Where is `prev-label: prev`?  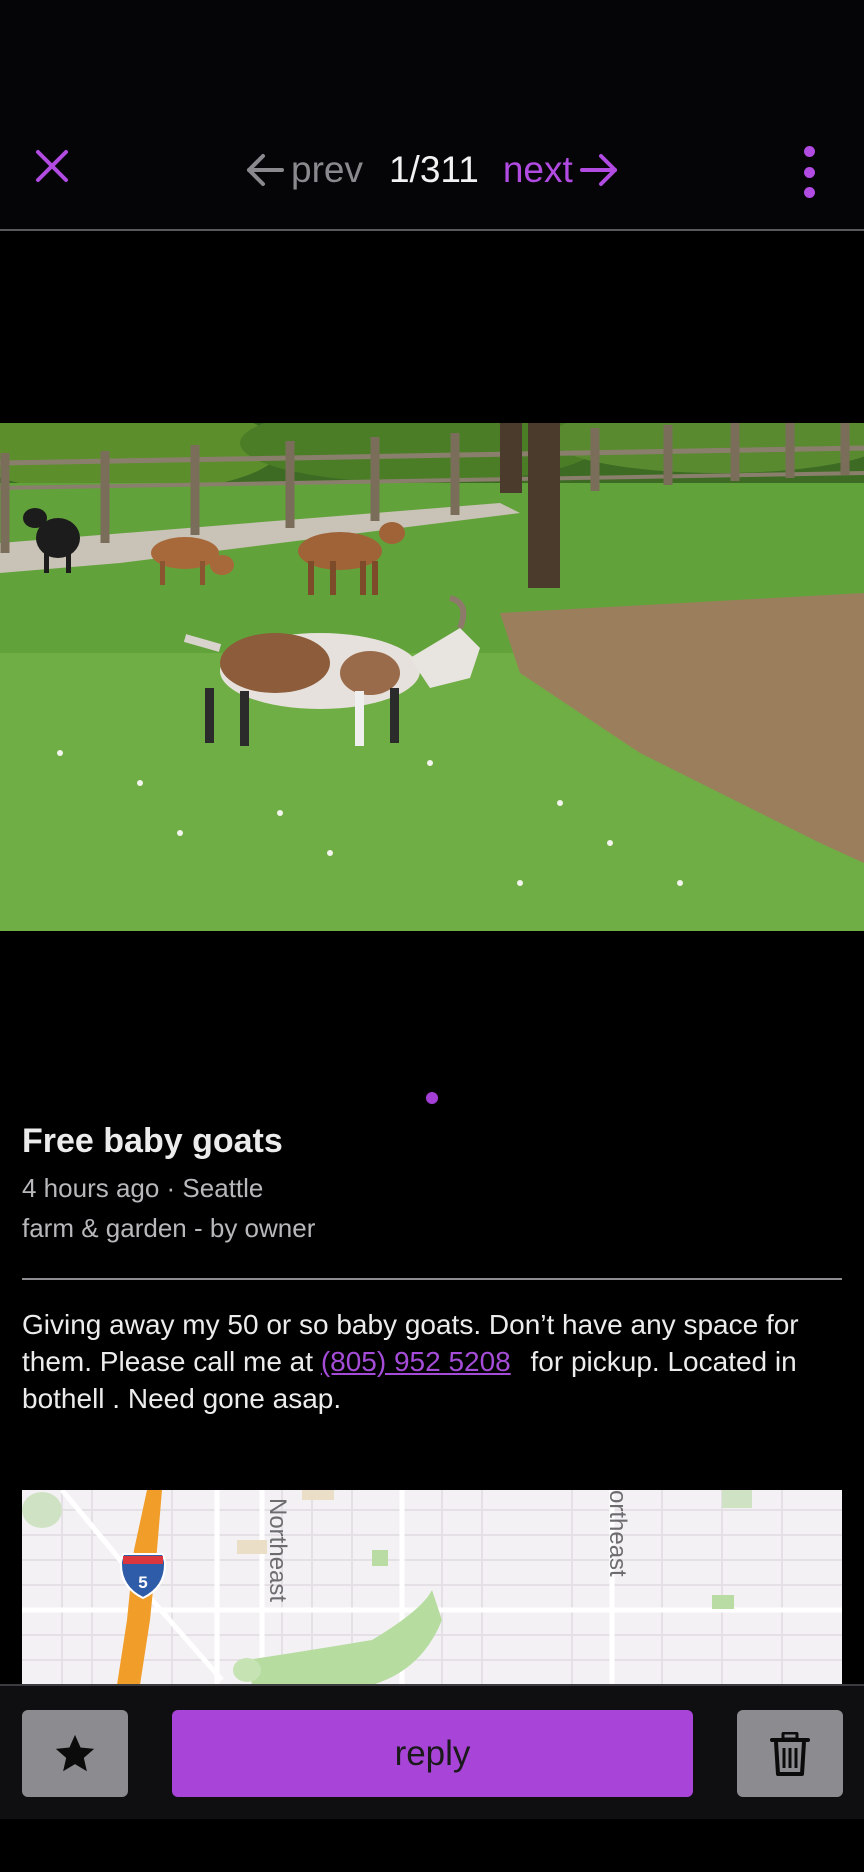 prev-label: prev is located at coordinates (327, 169).